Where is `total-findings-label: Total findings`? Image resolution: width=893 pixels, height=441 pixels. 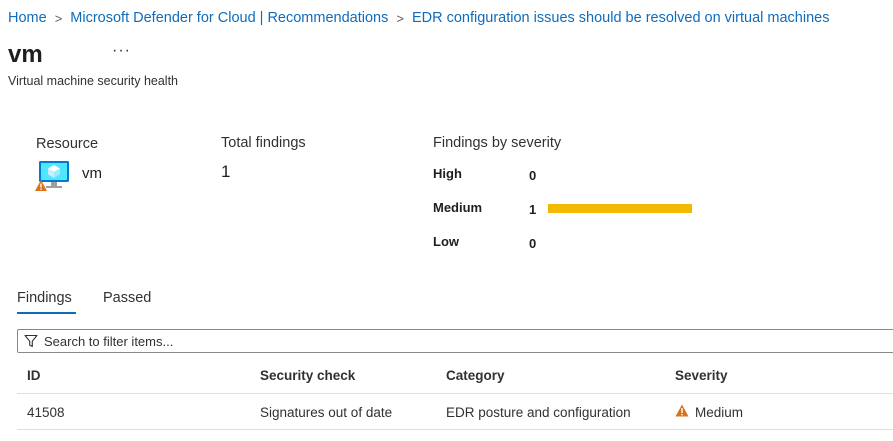 total-findings-label: Total findings is located at coordinates (263, 143).